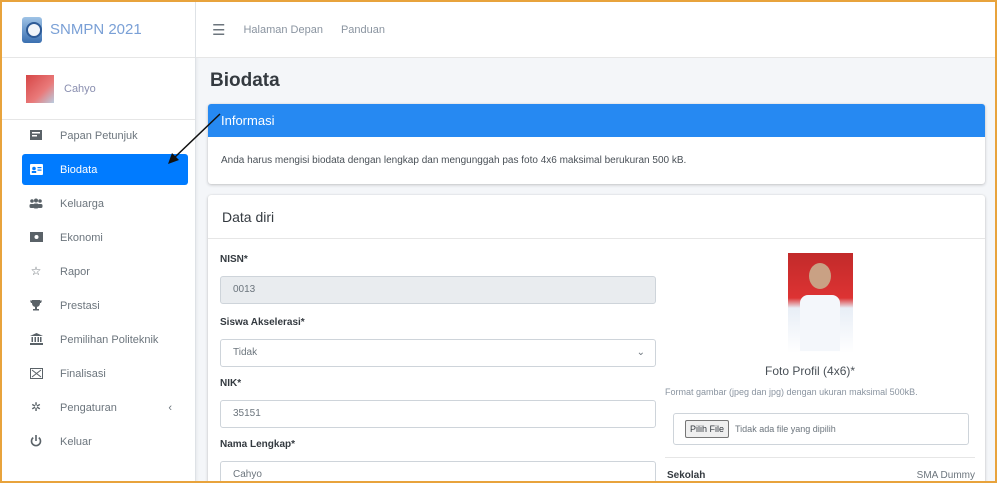  I want to click on sidebar-item-label: Prestasi, so click(80, 305).